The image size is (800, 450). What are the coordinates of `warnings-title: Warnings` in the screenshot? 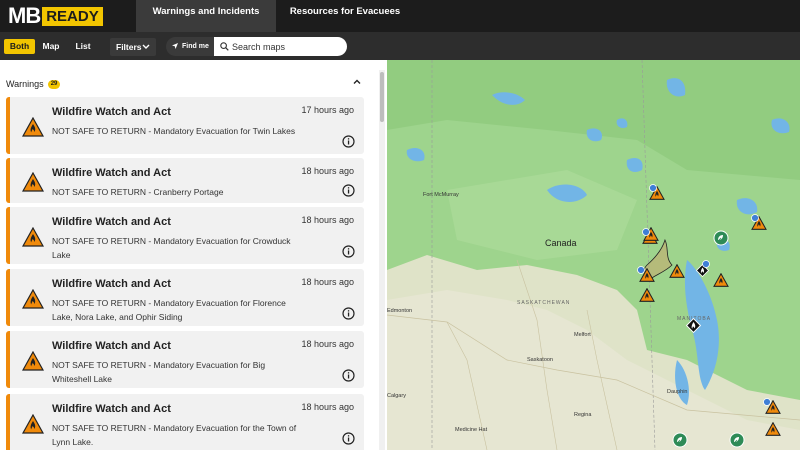 It's located at (25, 84).